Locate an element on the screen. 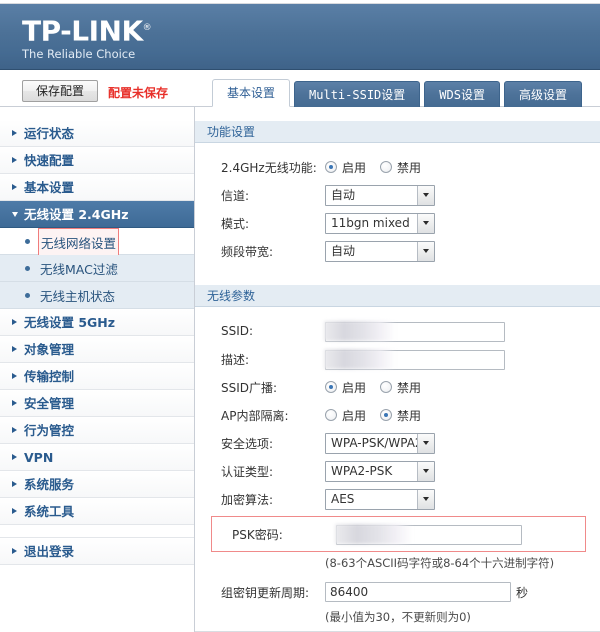  sidebar-item-vpn: VPN is located at coordinates (97, 457).